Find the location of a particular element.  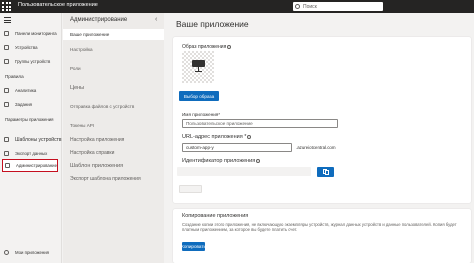

monitor-icon is located at coordinates (198, 67).